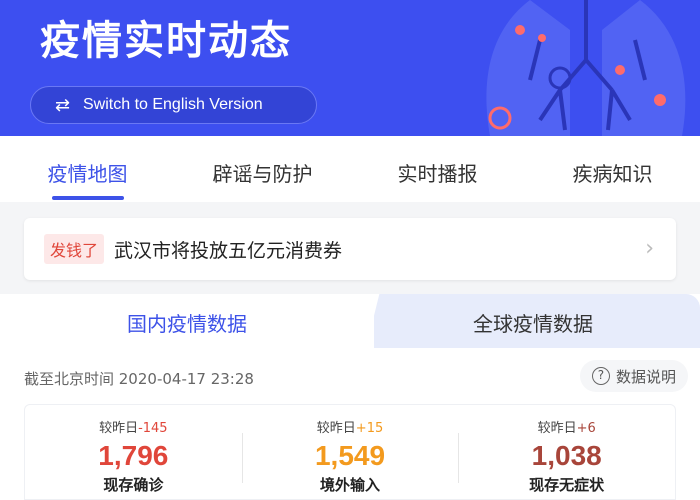  Describe the element at coordinates (133, 485) in the screenshot. I see `stat-label: 现存确诊` at that location.